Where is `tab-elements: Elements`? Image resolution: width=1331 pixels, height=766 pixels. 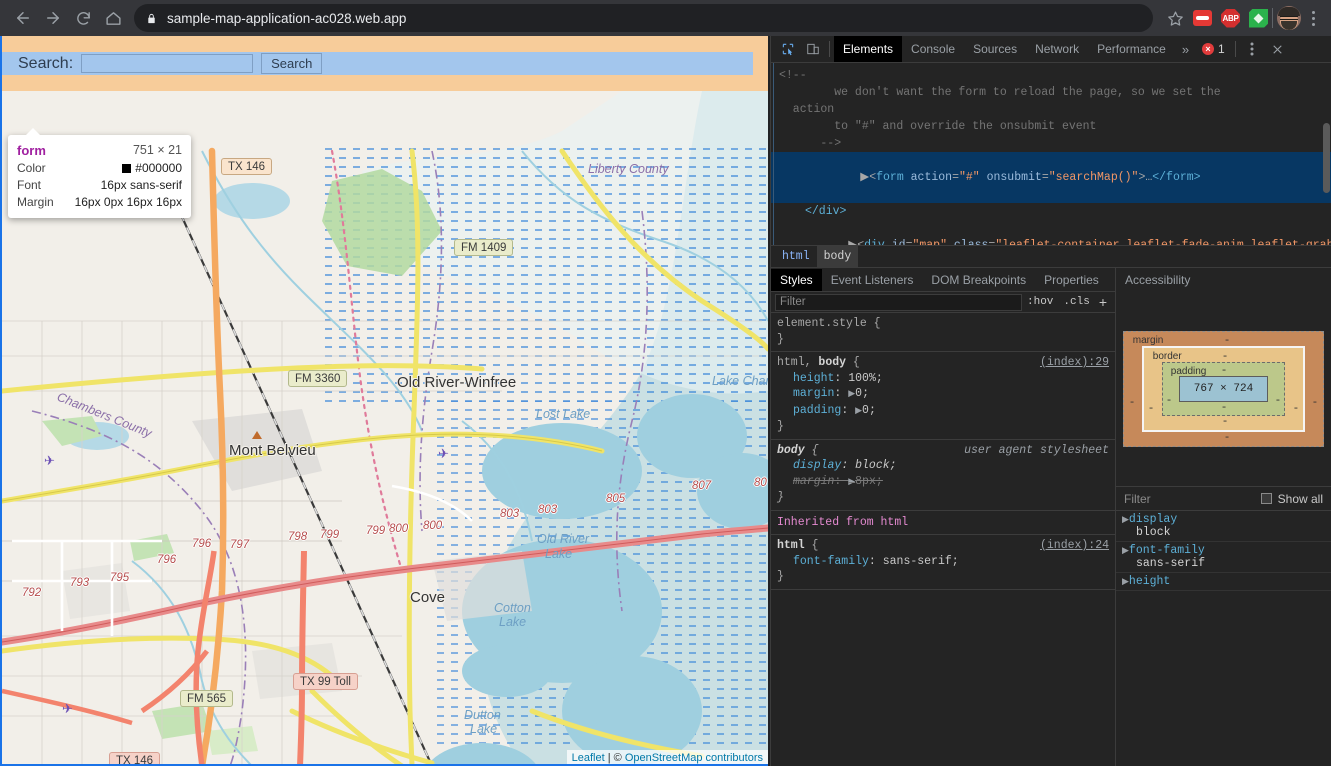
tab-elements: Elements is located at coordinates (868, 49).